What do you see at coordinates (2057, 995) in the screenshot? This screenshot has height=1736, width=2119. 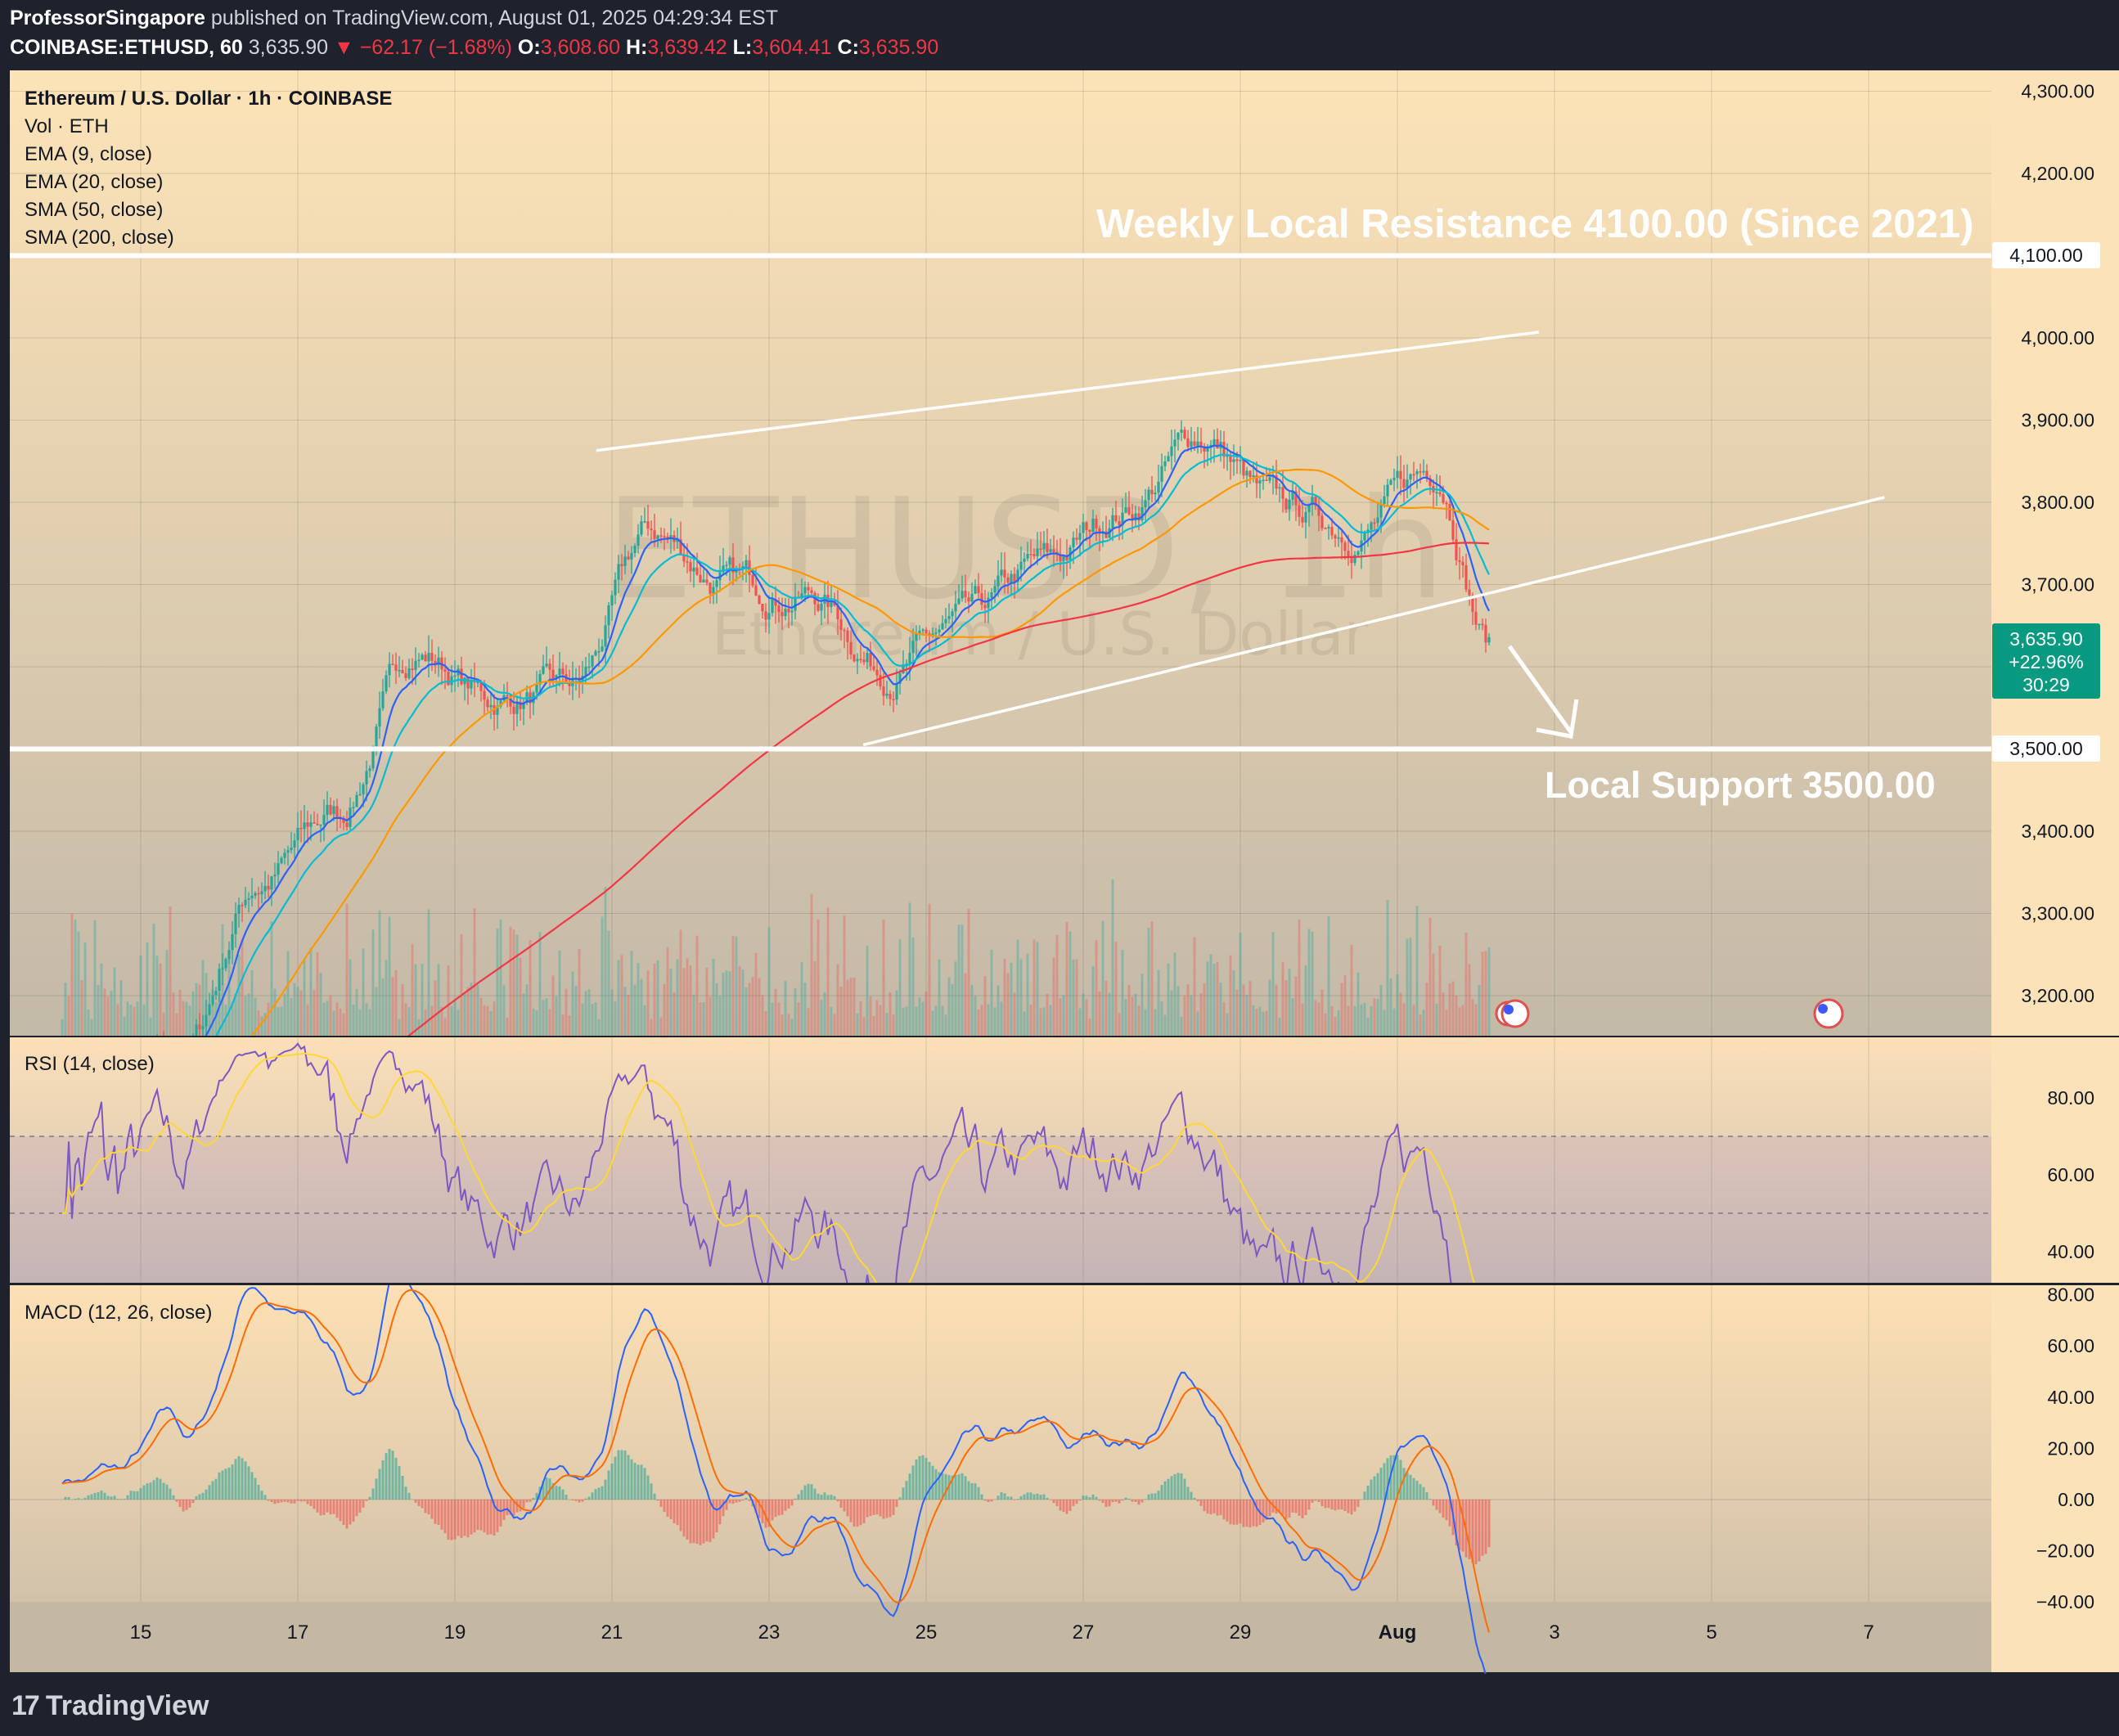 I see `price-axis-label: 3,200.00` at bounding box center [2057, 995].